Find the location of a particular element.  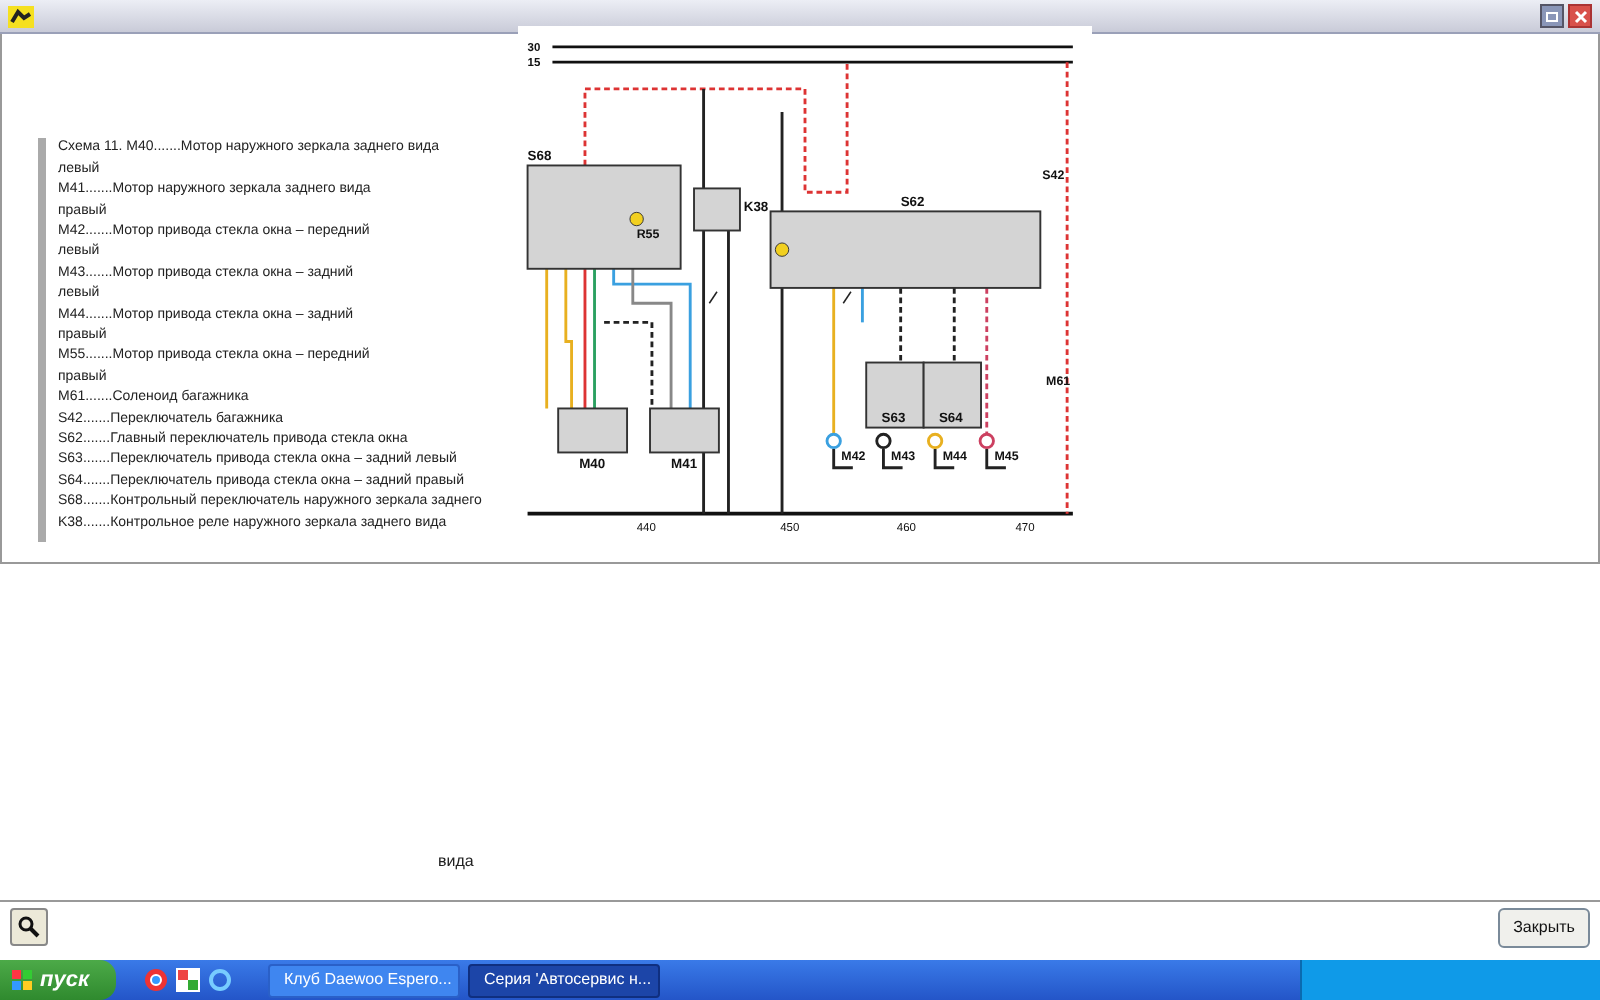

orphan-text: вида is located at coordinates (456, 862).